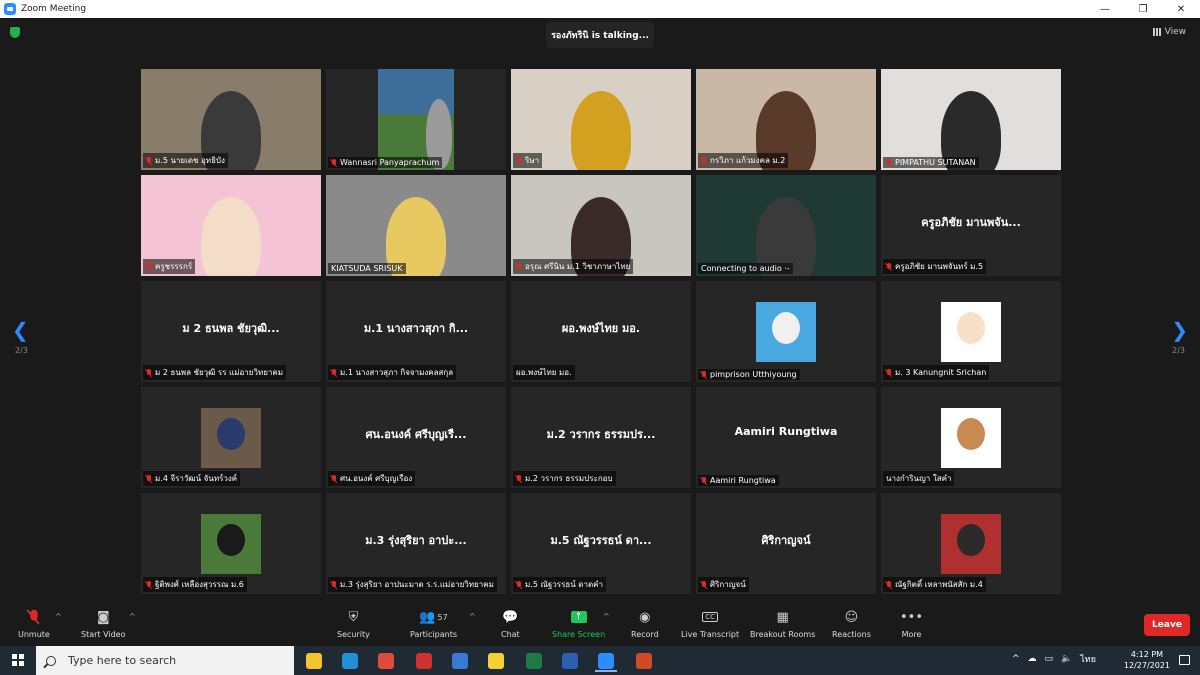 This screenshot has width=1200, height=675. Describe the element at coordinates (1105, 9) in the screenshot. I see `minimize-button: —` at that location.